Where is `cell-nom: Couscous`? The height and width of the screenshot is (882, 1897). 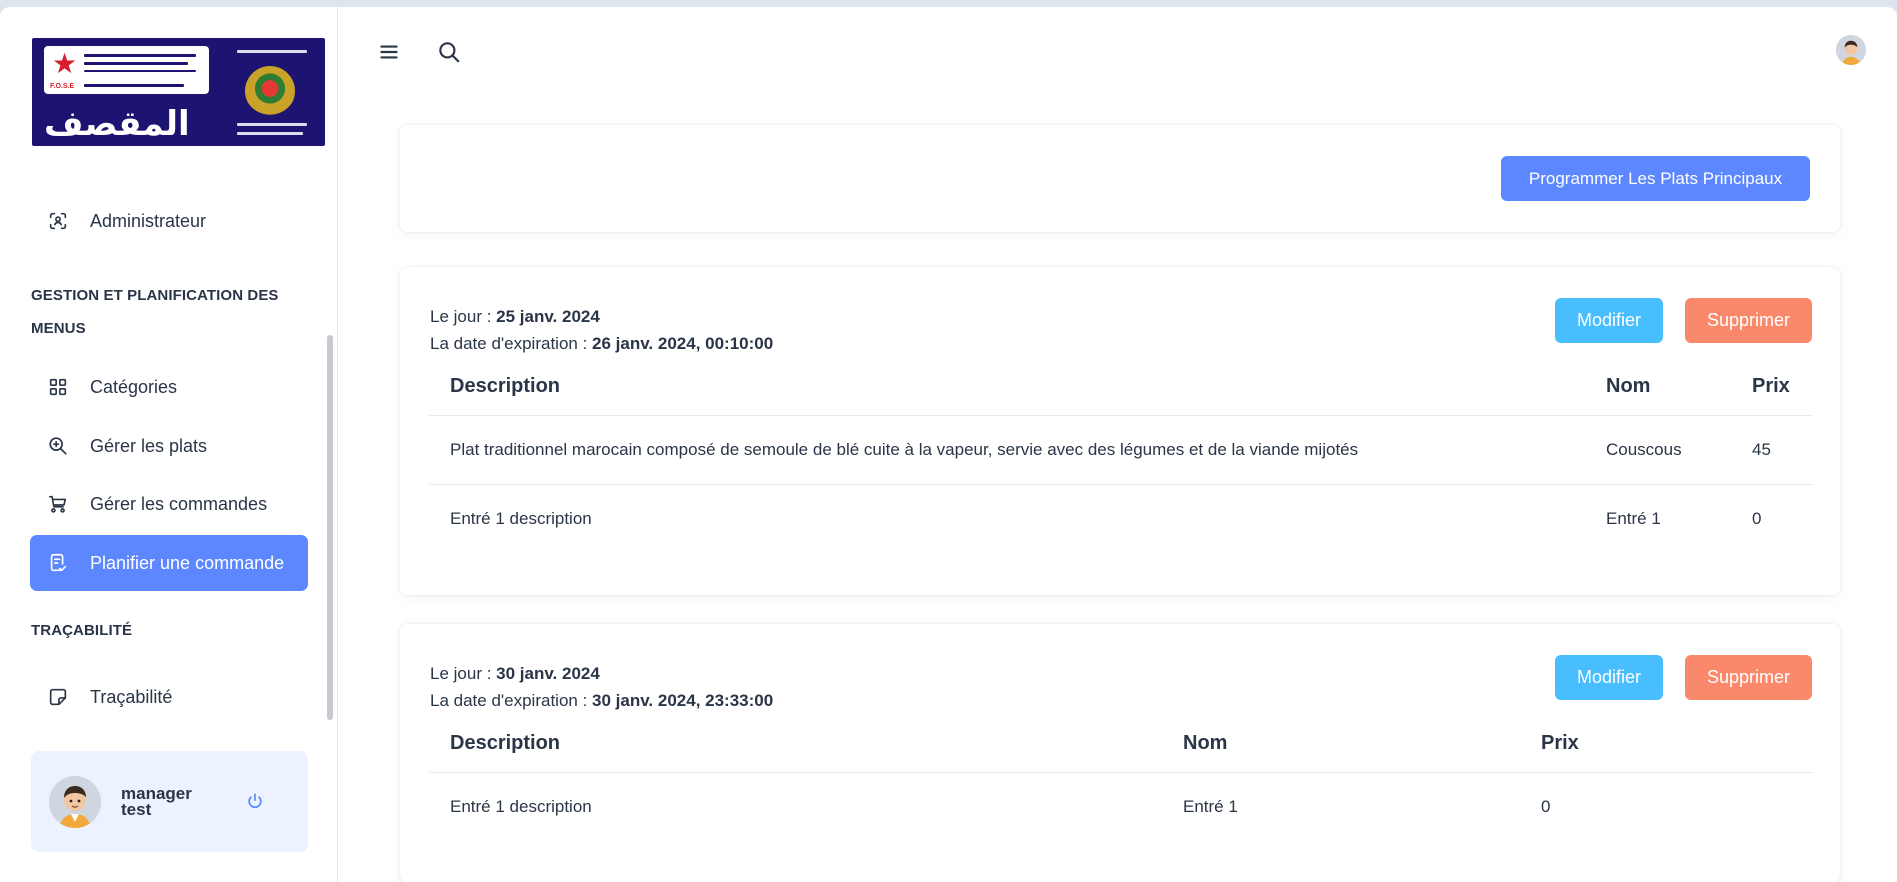
cell-nom: Couscous is located at coordinates (1658, 450).